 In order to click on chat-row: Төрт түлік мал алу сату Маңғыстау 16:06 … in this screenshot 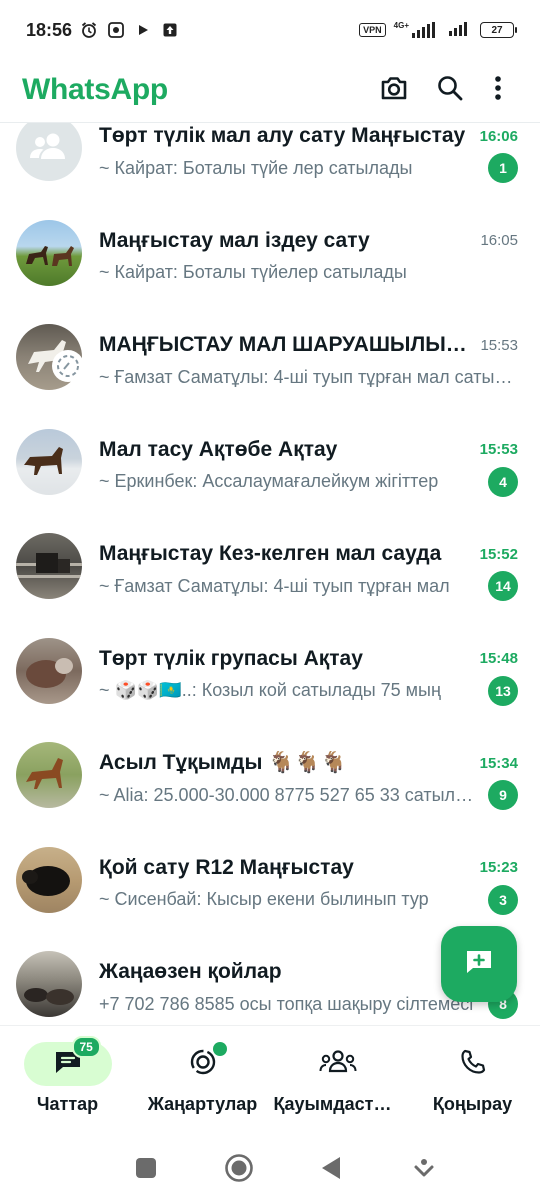, I will do `click(270, 168)`.